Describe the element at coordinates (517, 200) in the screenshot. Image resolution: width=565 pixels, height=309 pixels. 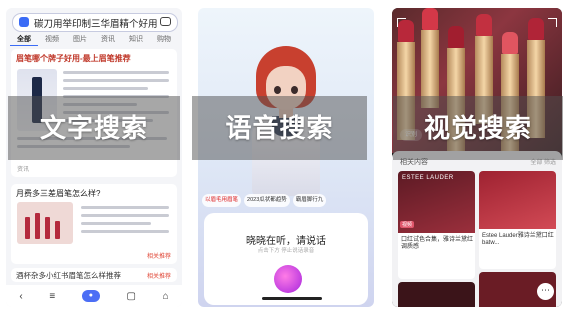
I see `result-image` at that location.